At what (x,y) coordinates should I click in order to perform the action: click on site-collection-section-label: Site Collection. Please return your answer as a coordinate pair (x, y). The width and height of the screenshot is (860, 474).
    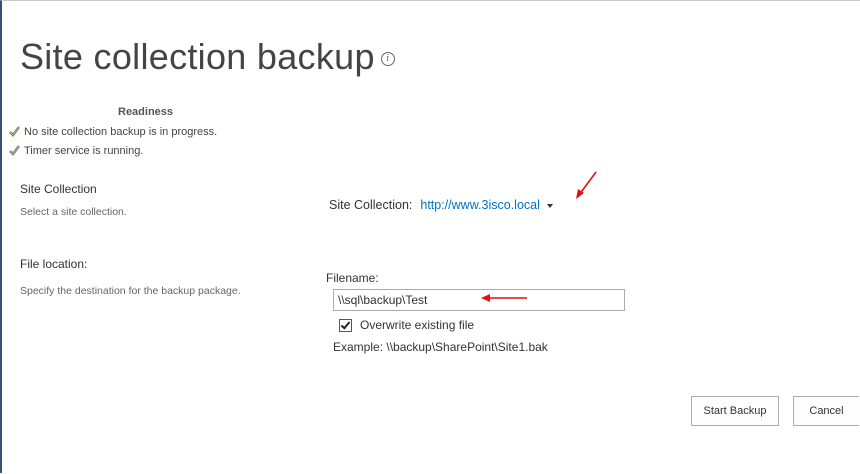
    Looking at the image, I should click on (58, 189).